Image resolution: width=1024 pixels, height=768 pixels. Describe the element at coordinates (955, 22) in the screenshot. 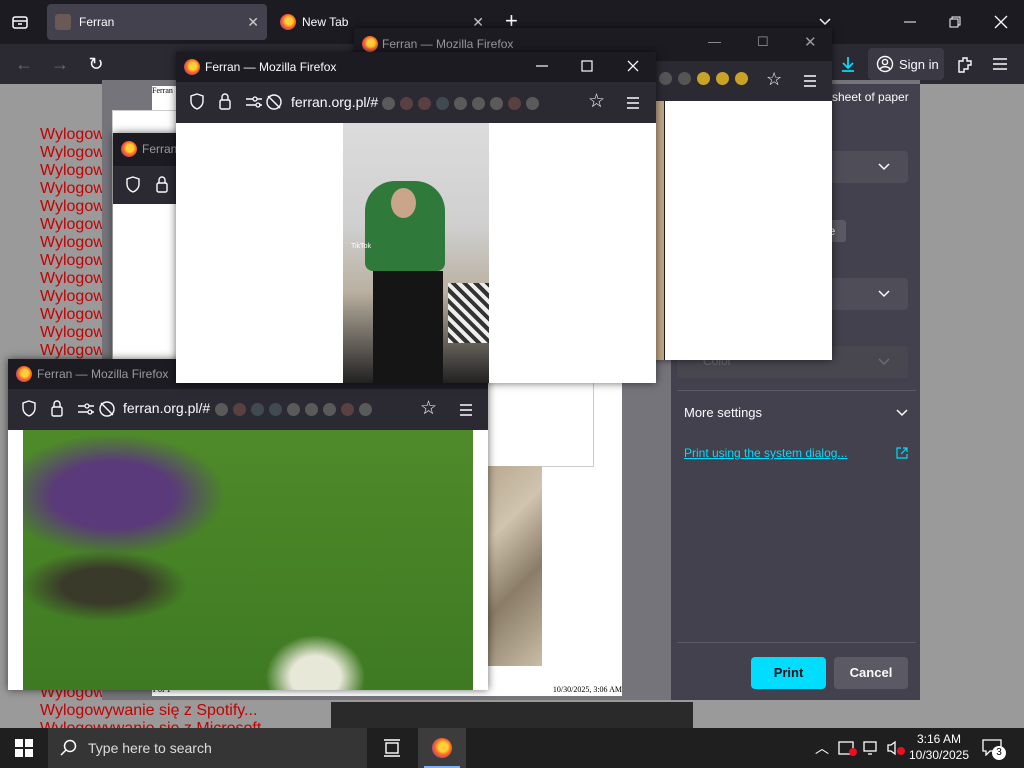

I see `restore-icon` at that location.